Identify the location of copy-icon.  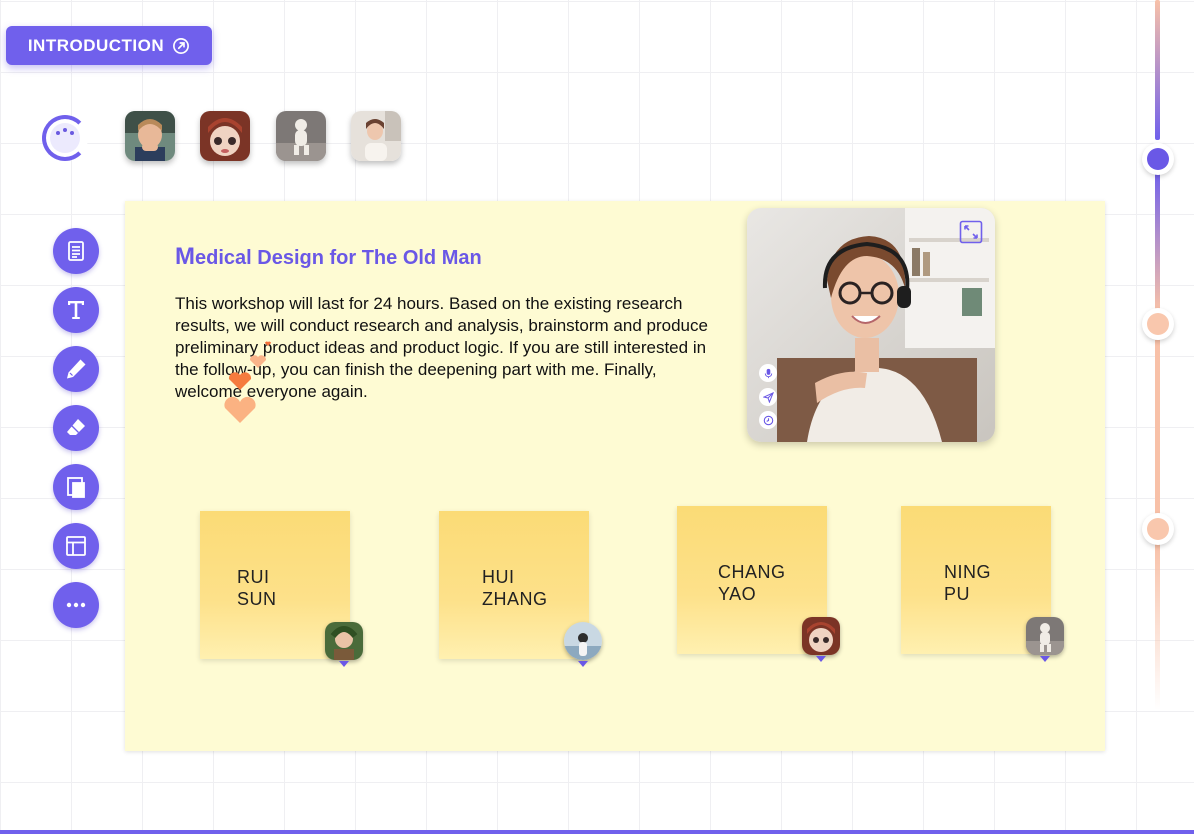
(76, 487).